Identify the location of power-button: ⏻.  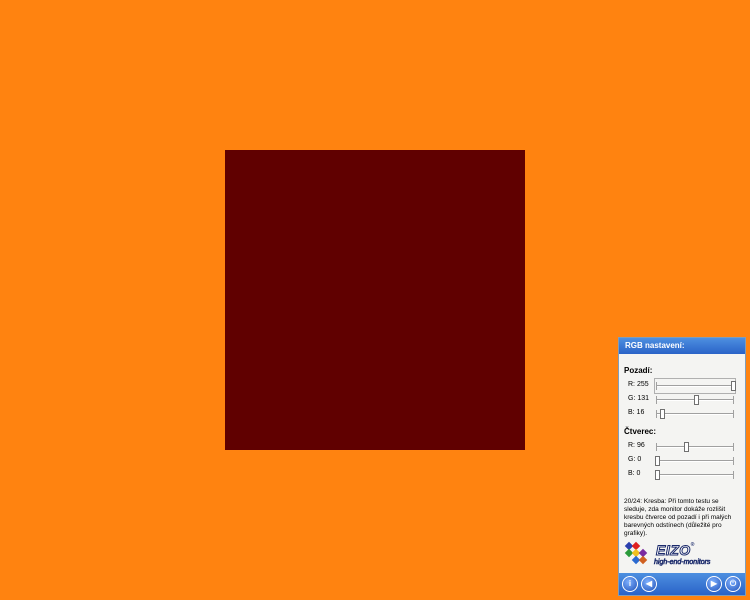
(733, 584).